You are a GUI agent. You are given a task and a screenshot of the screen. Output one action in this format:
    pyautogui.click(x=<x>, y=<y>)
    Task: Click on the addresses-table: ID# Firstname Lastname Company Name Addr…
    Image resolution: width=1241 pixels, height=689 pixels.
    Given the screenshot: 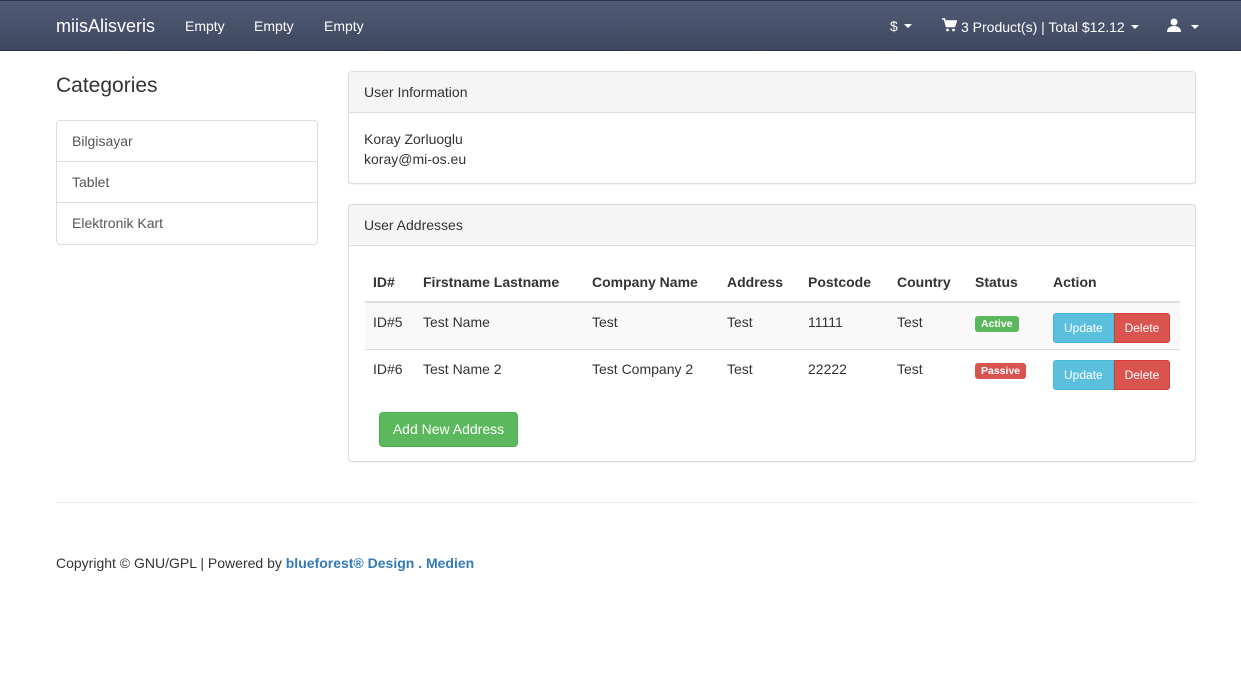 What is the action you would take?
    pyautogui.click(x=772, y=329)
    